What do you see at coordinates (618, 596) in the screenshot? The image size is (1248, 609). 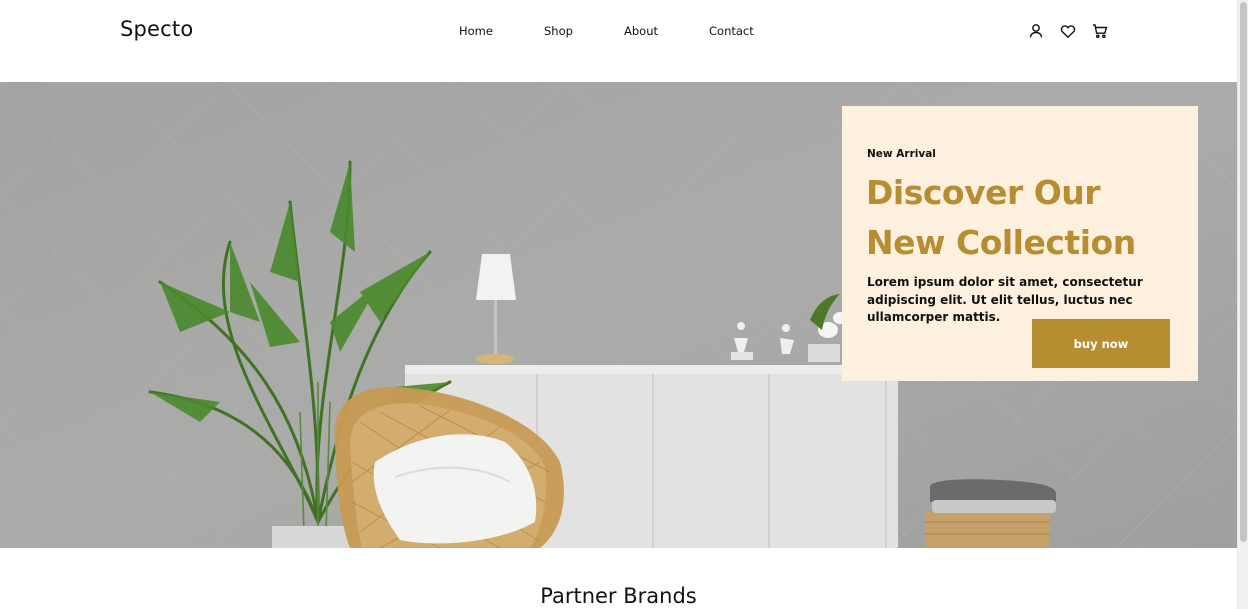 I see `partner-brands-heading: Partner Brands` at bounding box center [618, 596].